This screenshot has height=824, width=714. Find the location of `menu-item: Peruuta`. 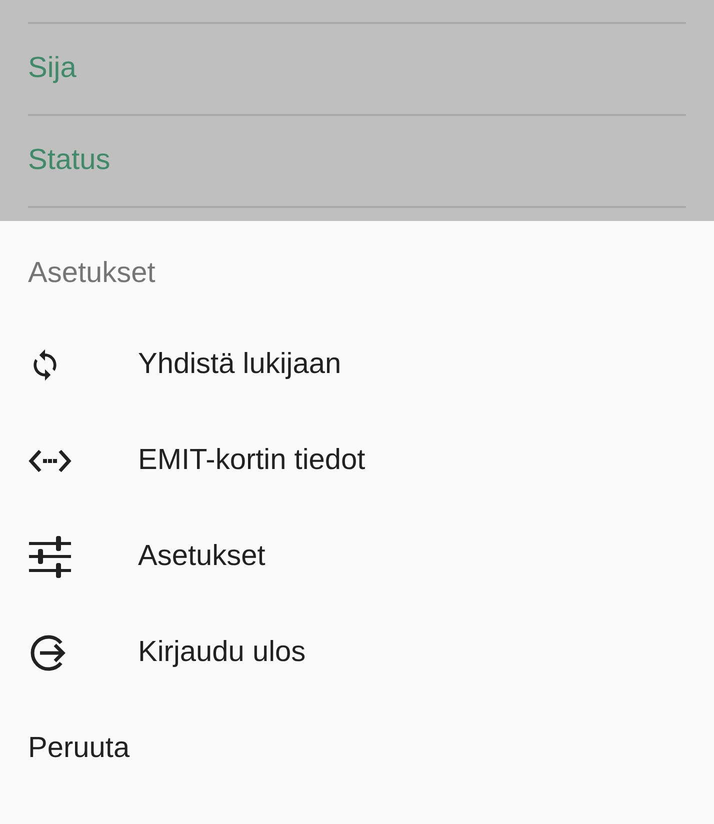

menu-item: Peruuta is located at coordinates (357, 749).